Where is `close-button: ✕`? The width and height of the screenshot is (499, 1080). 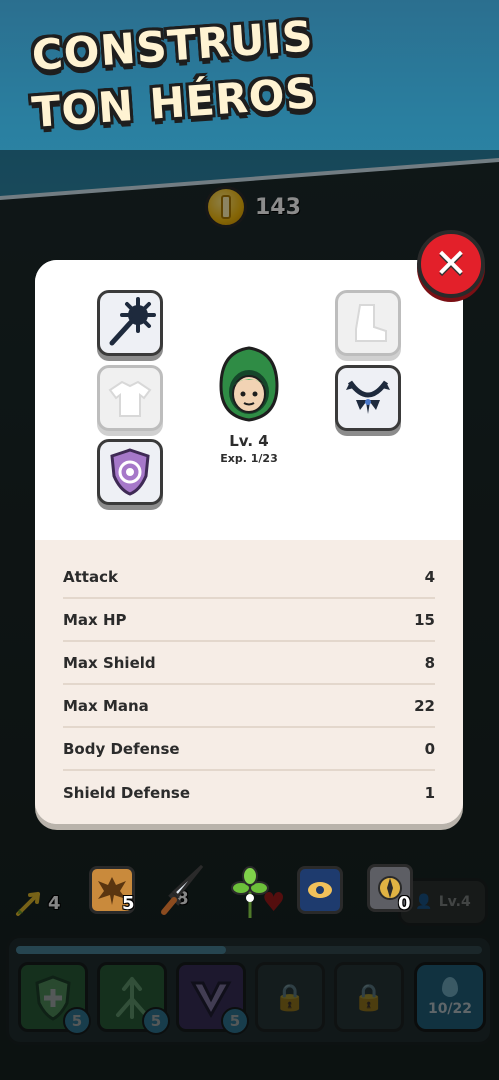 close-button: ✕ is located at coordinates (451, 264).